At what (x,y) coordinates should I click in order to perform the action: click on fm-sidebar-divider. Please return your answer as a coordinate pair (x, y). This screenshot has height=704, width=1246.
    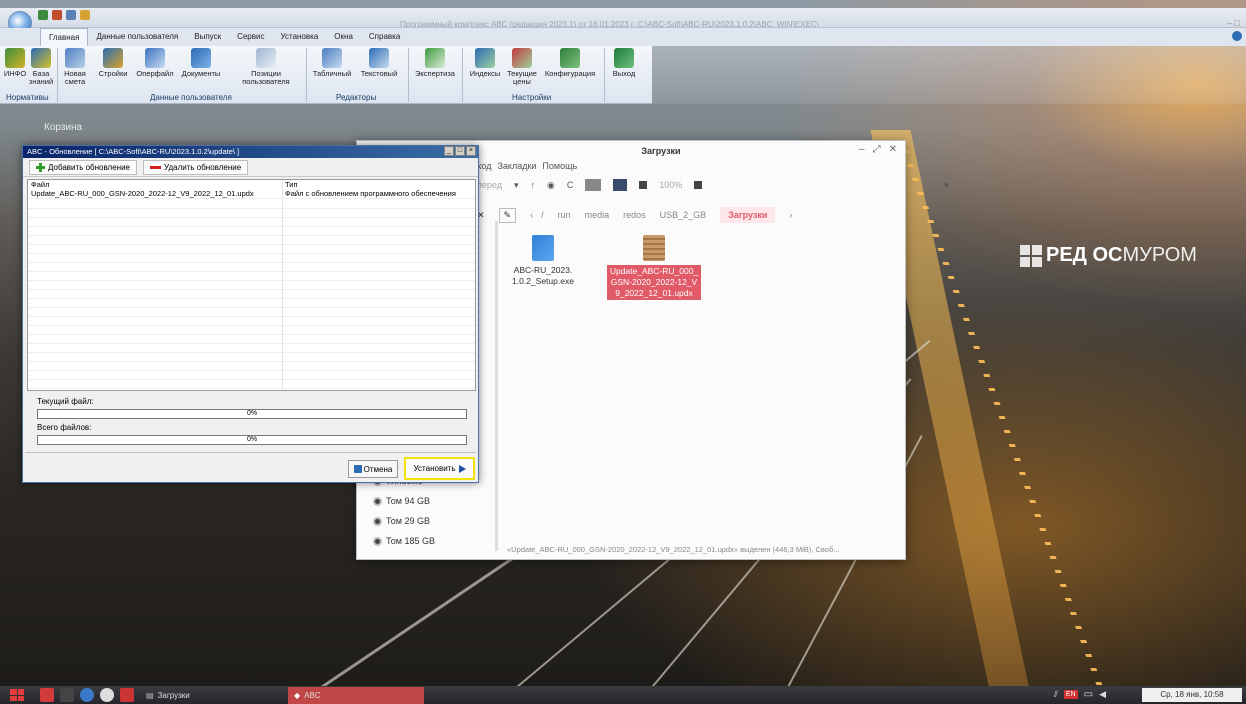
    Looking at the image, I should click on (496, 386).